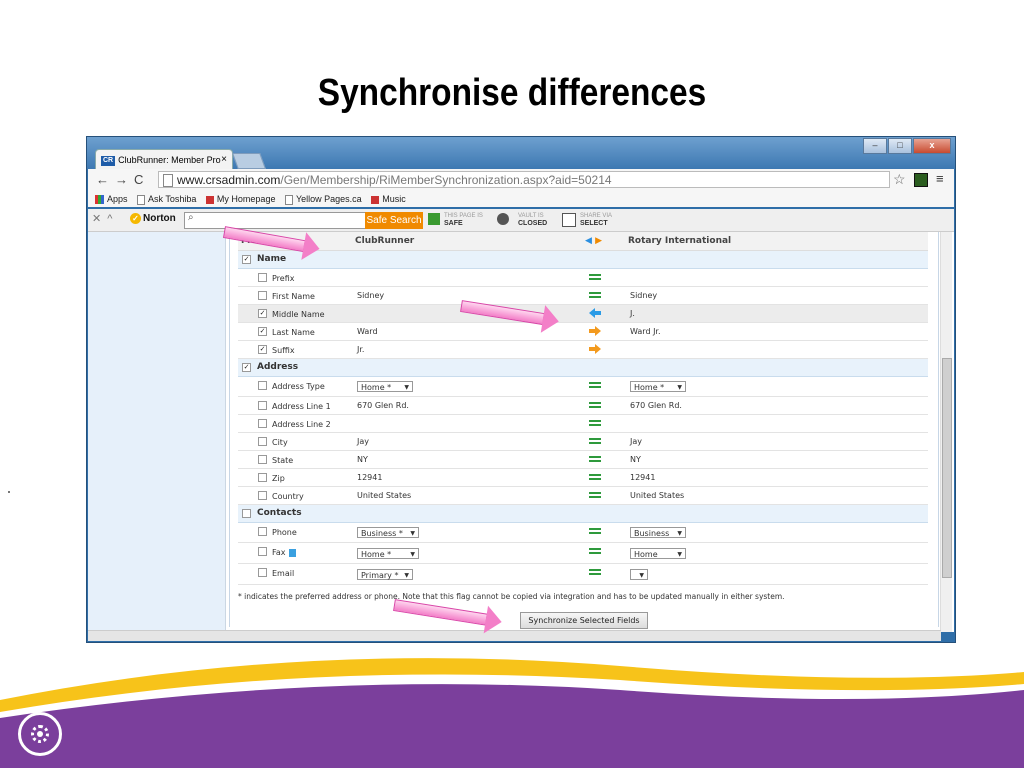  I want to click on back-icon: ←, so click(105, 179).